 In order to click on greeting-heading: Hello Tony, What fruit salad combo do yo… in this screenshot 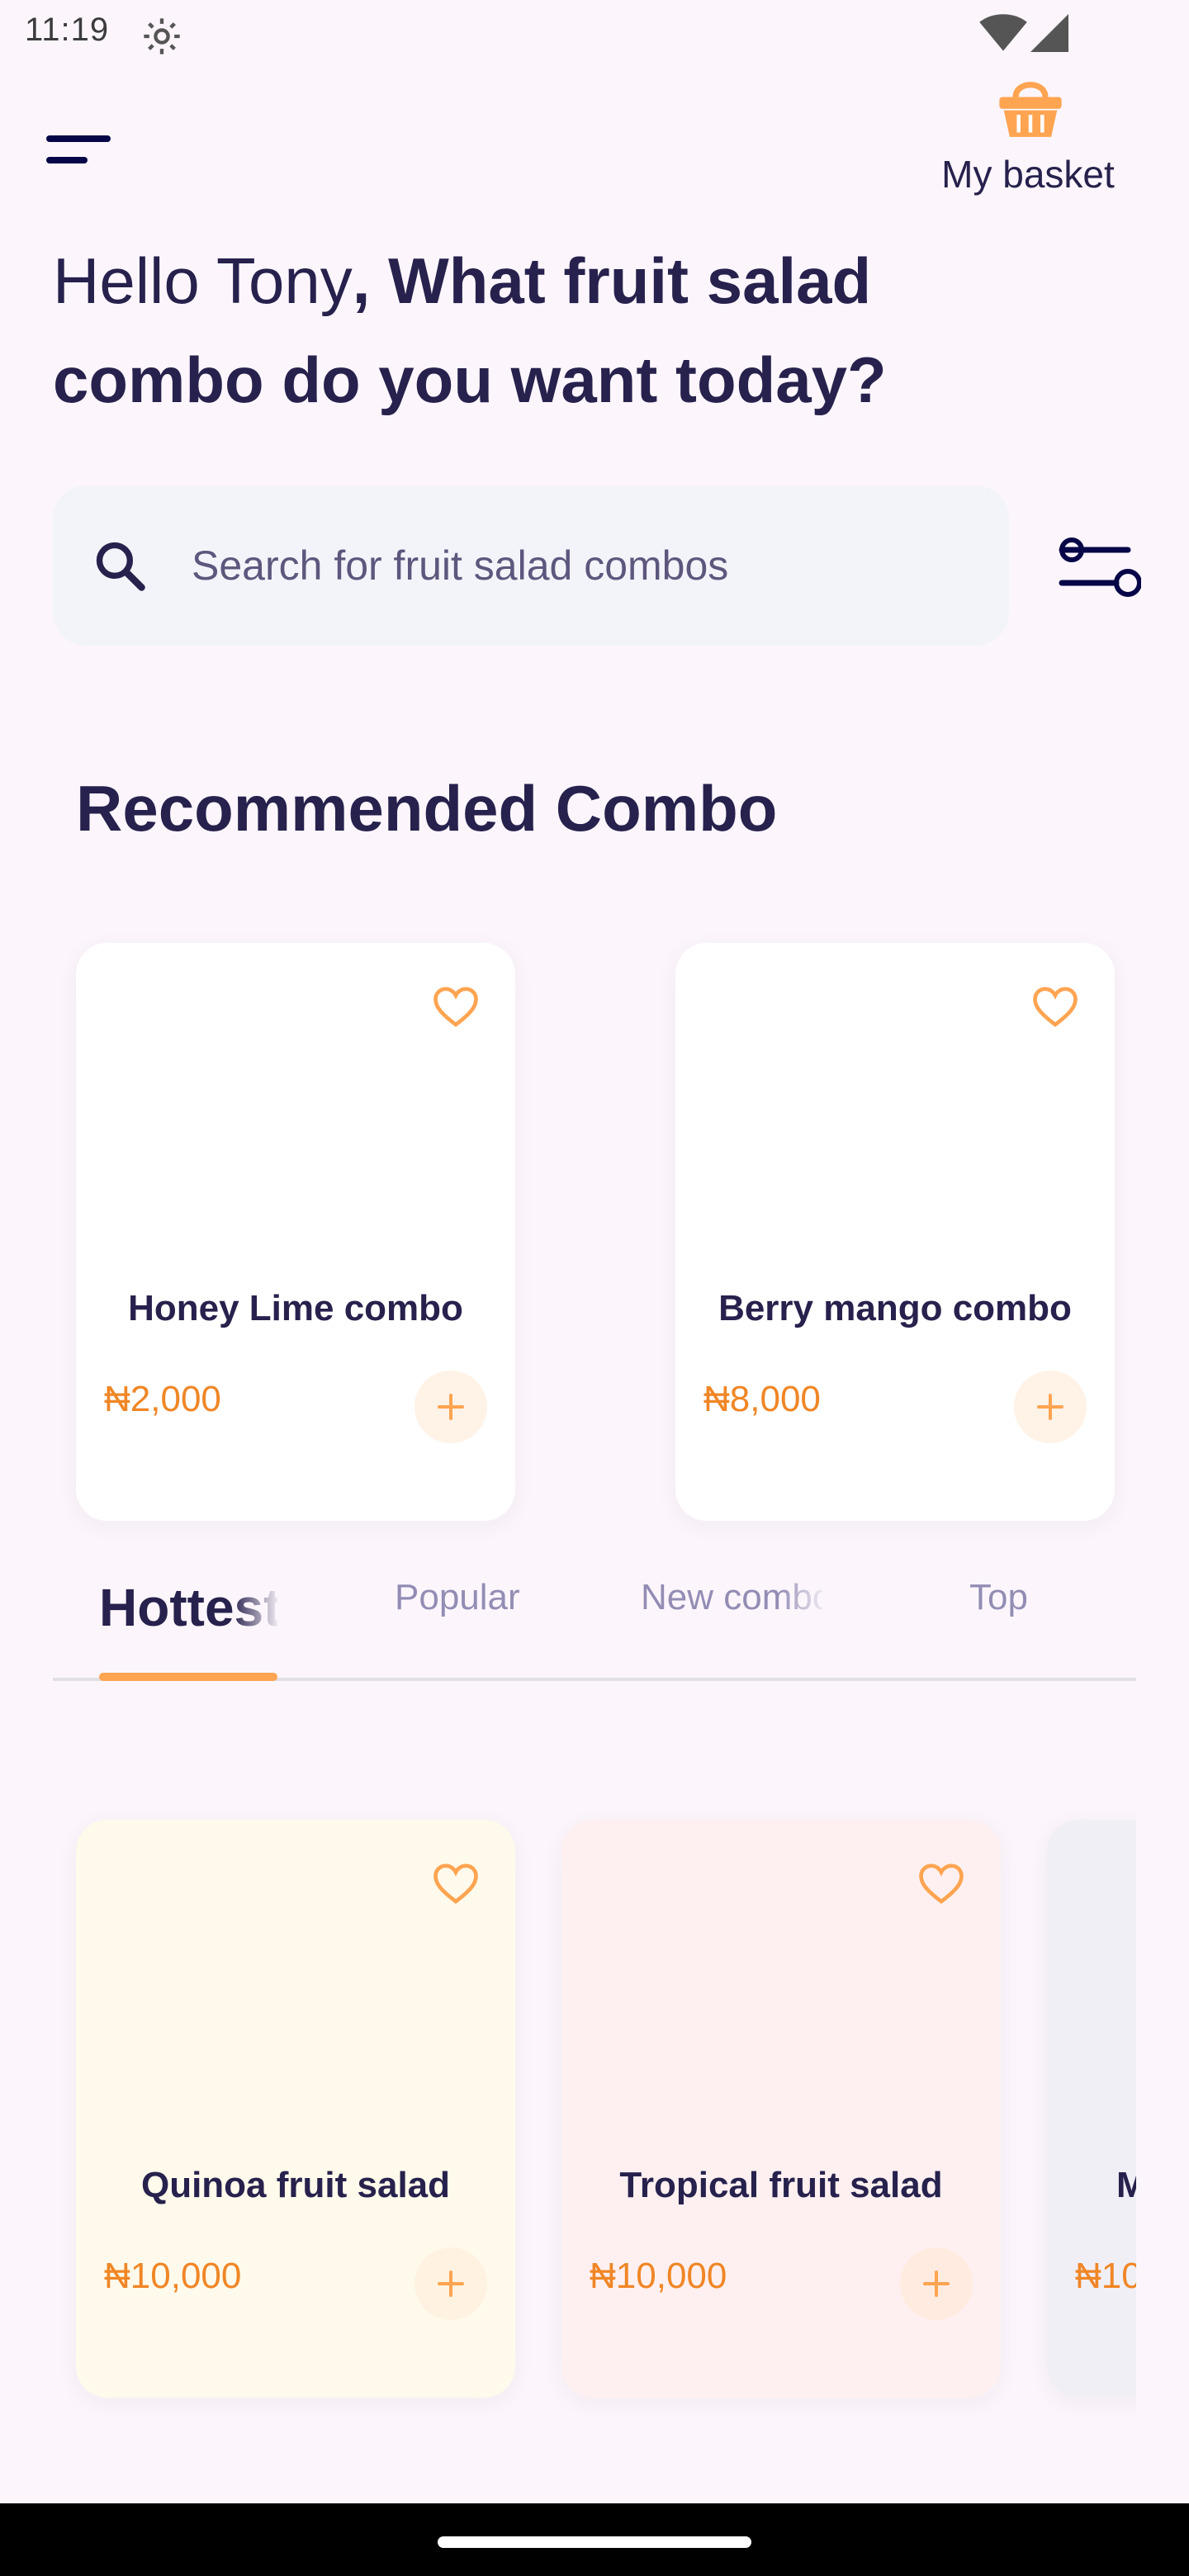, I will do `click(548, 330)`.